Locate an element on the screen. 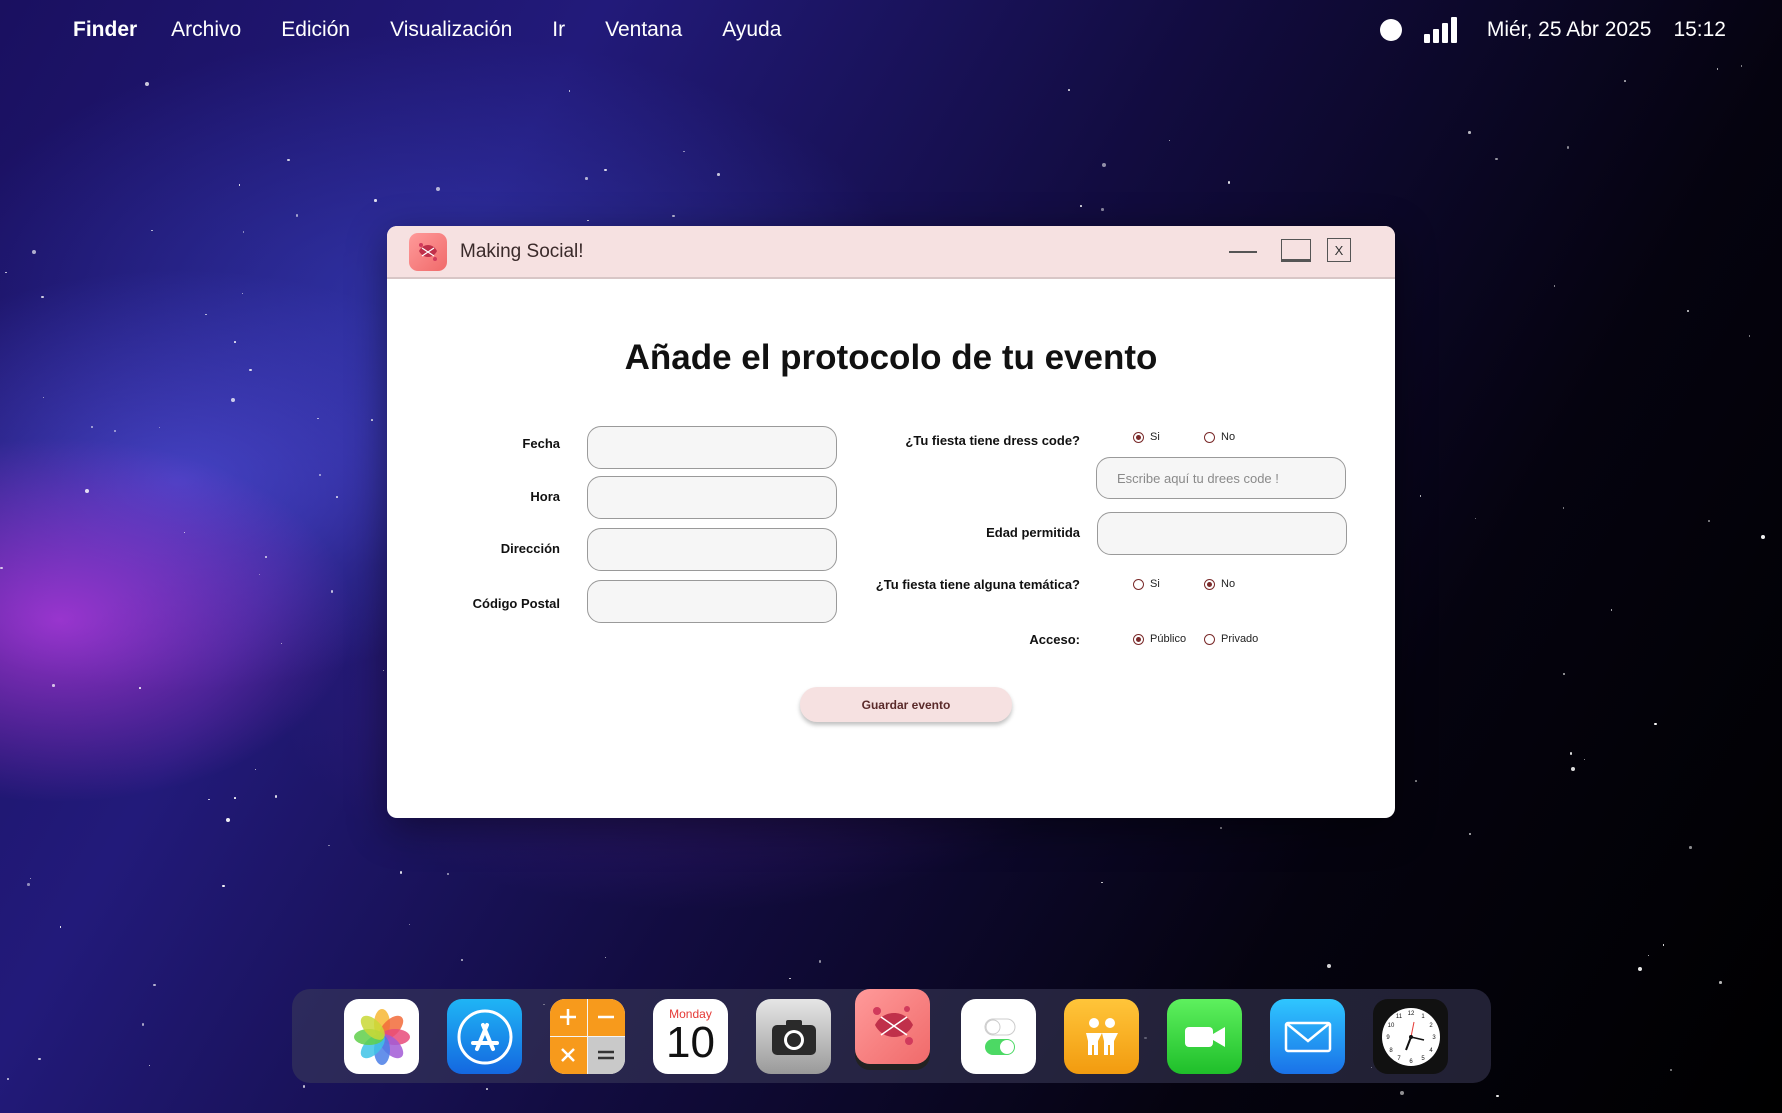  tematica-question: ¿Tu fiesta tiene alguna temática? is located at coordinates (977, 584).